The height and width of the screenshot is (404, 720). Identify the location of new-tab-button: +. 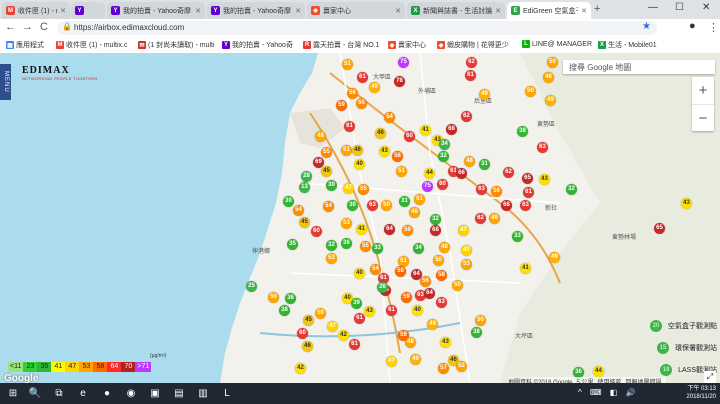
(597, 9).